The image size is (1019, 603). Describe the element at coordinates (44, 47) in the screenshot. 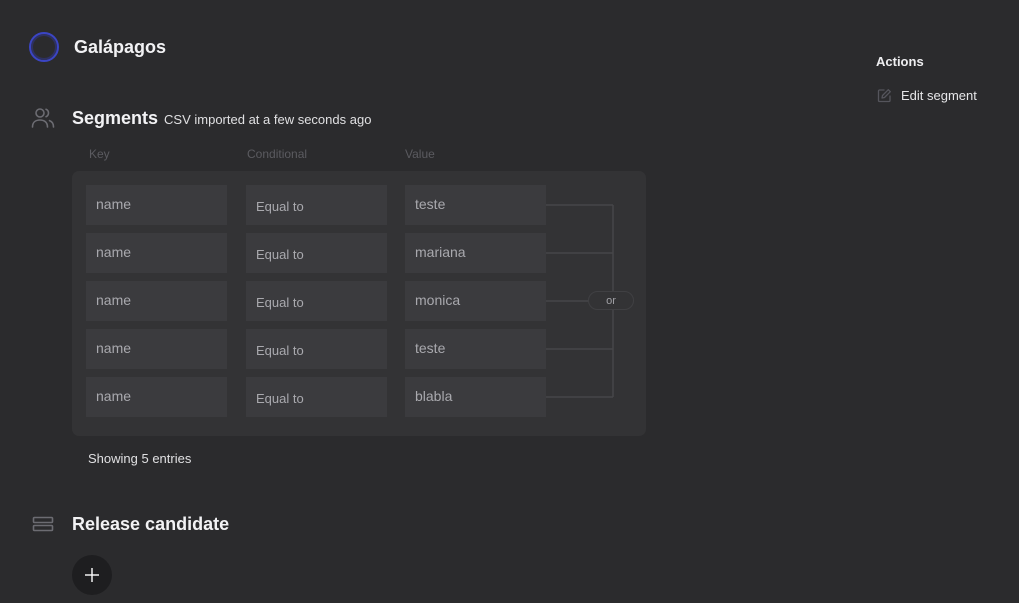

I see `project-avatar` at that location.